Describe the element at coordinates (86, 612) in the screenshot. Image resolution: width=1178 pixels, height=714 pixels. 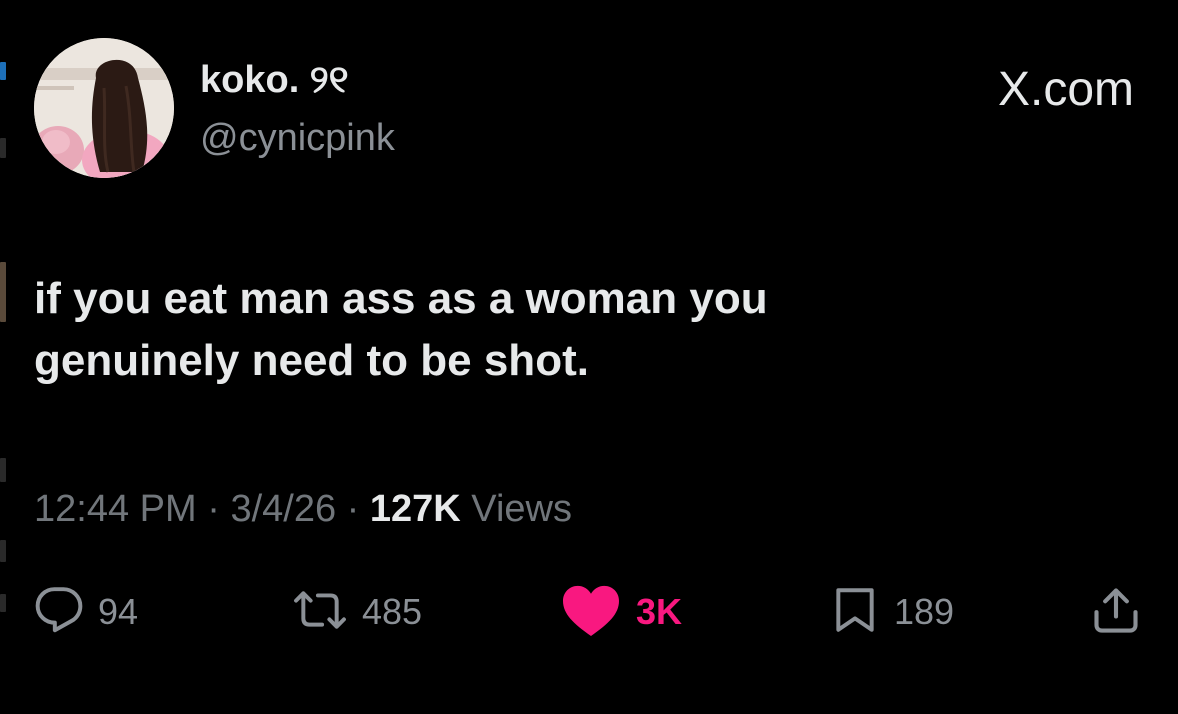
I see `reply-button: 94` at that location.